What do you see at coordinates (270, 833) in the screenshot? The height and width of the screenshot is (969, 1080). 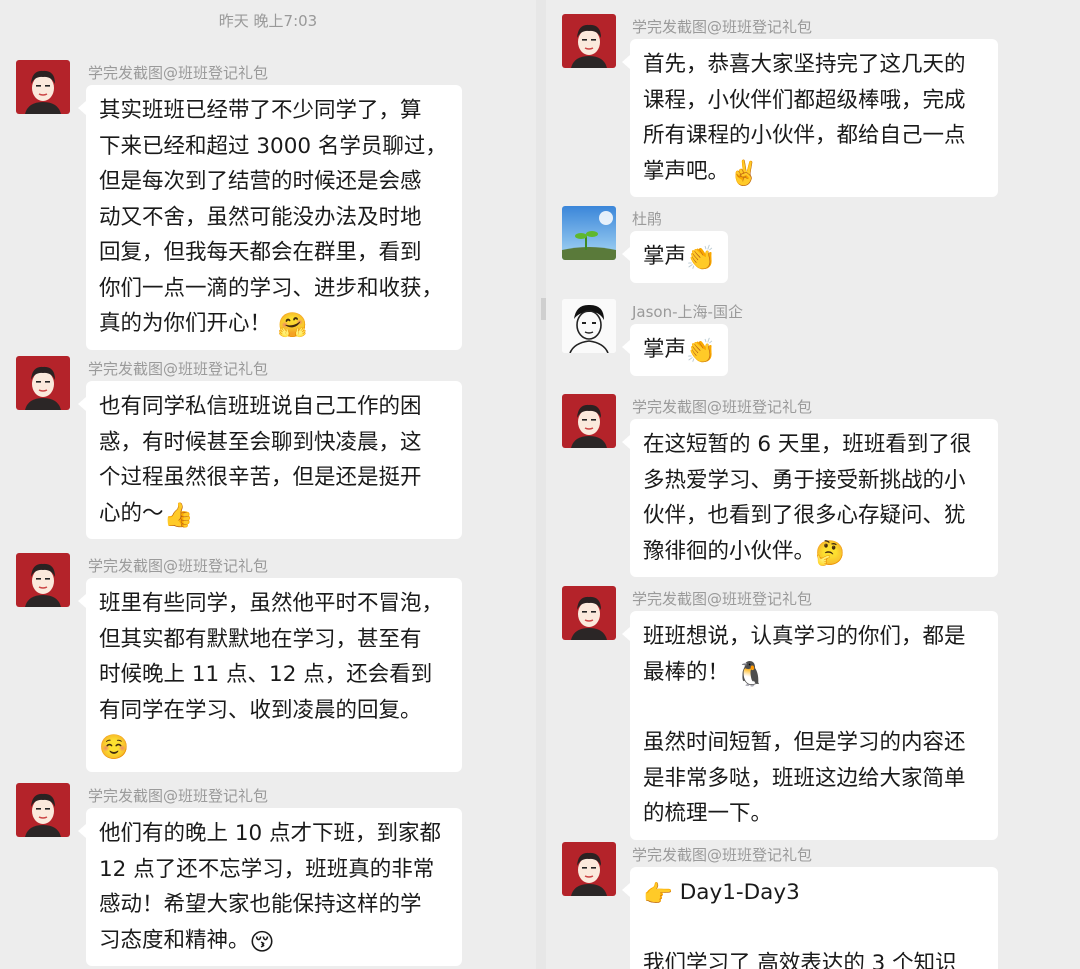 I see `message-line: 他们有的晚上 10 点才下班，到家都` at bounding box center [270, 833].